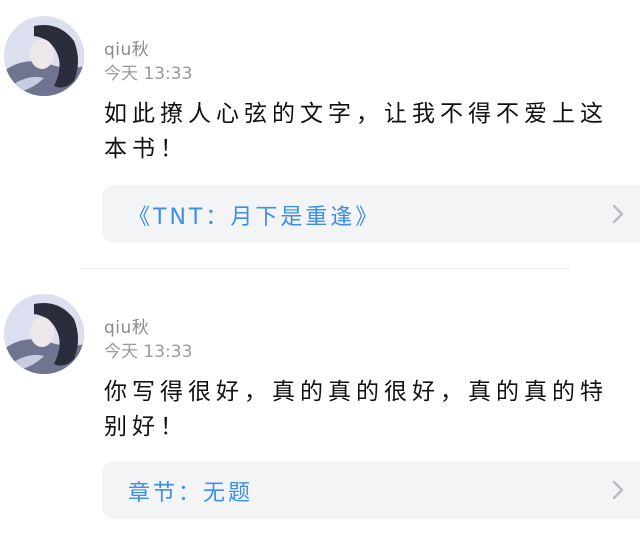  What do you see at coordinates (371, 490) in the screenshot?
I see `chapter-link-card: 章节：无题` at bounding box center [371, 490].